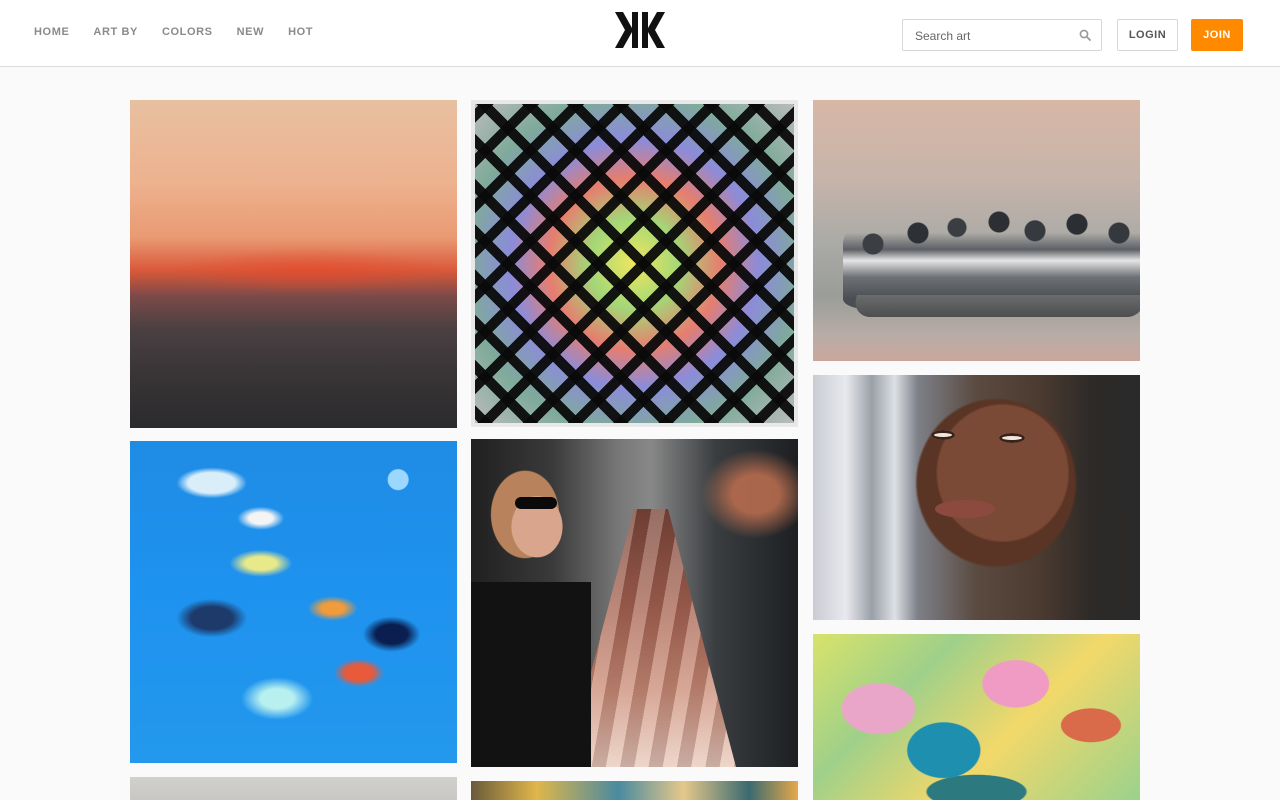 This screenshot has width=1280, height=800. What do you see at coordinates (293, 264) in the screenshot?
I see `artwork-sunset-seascape` at bounding box center [293, 264].